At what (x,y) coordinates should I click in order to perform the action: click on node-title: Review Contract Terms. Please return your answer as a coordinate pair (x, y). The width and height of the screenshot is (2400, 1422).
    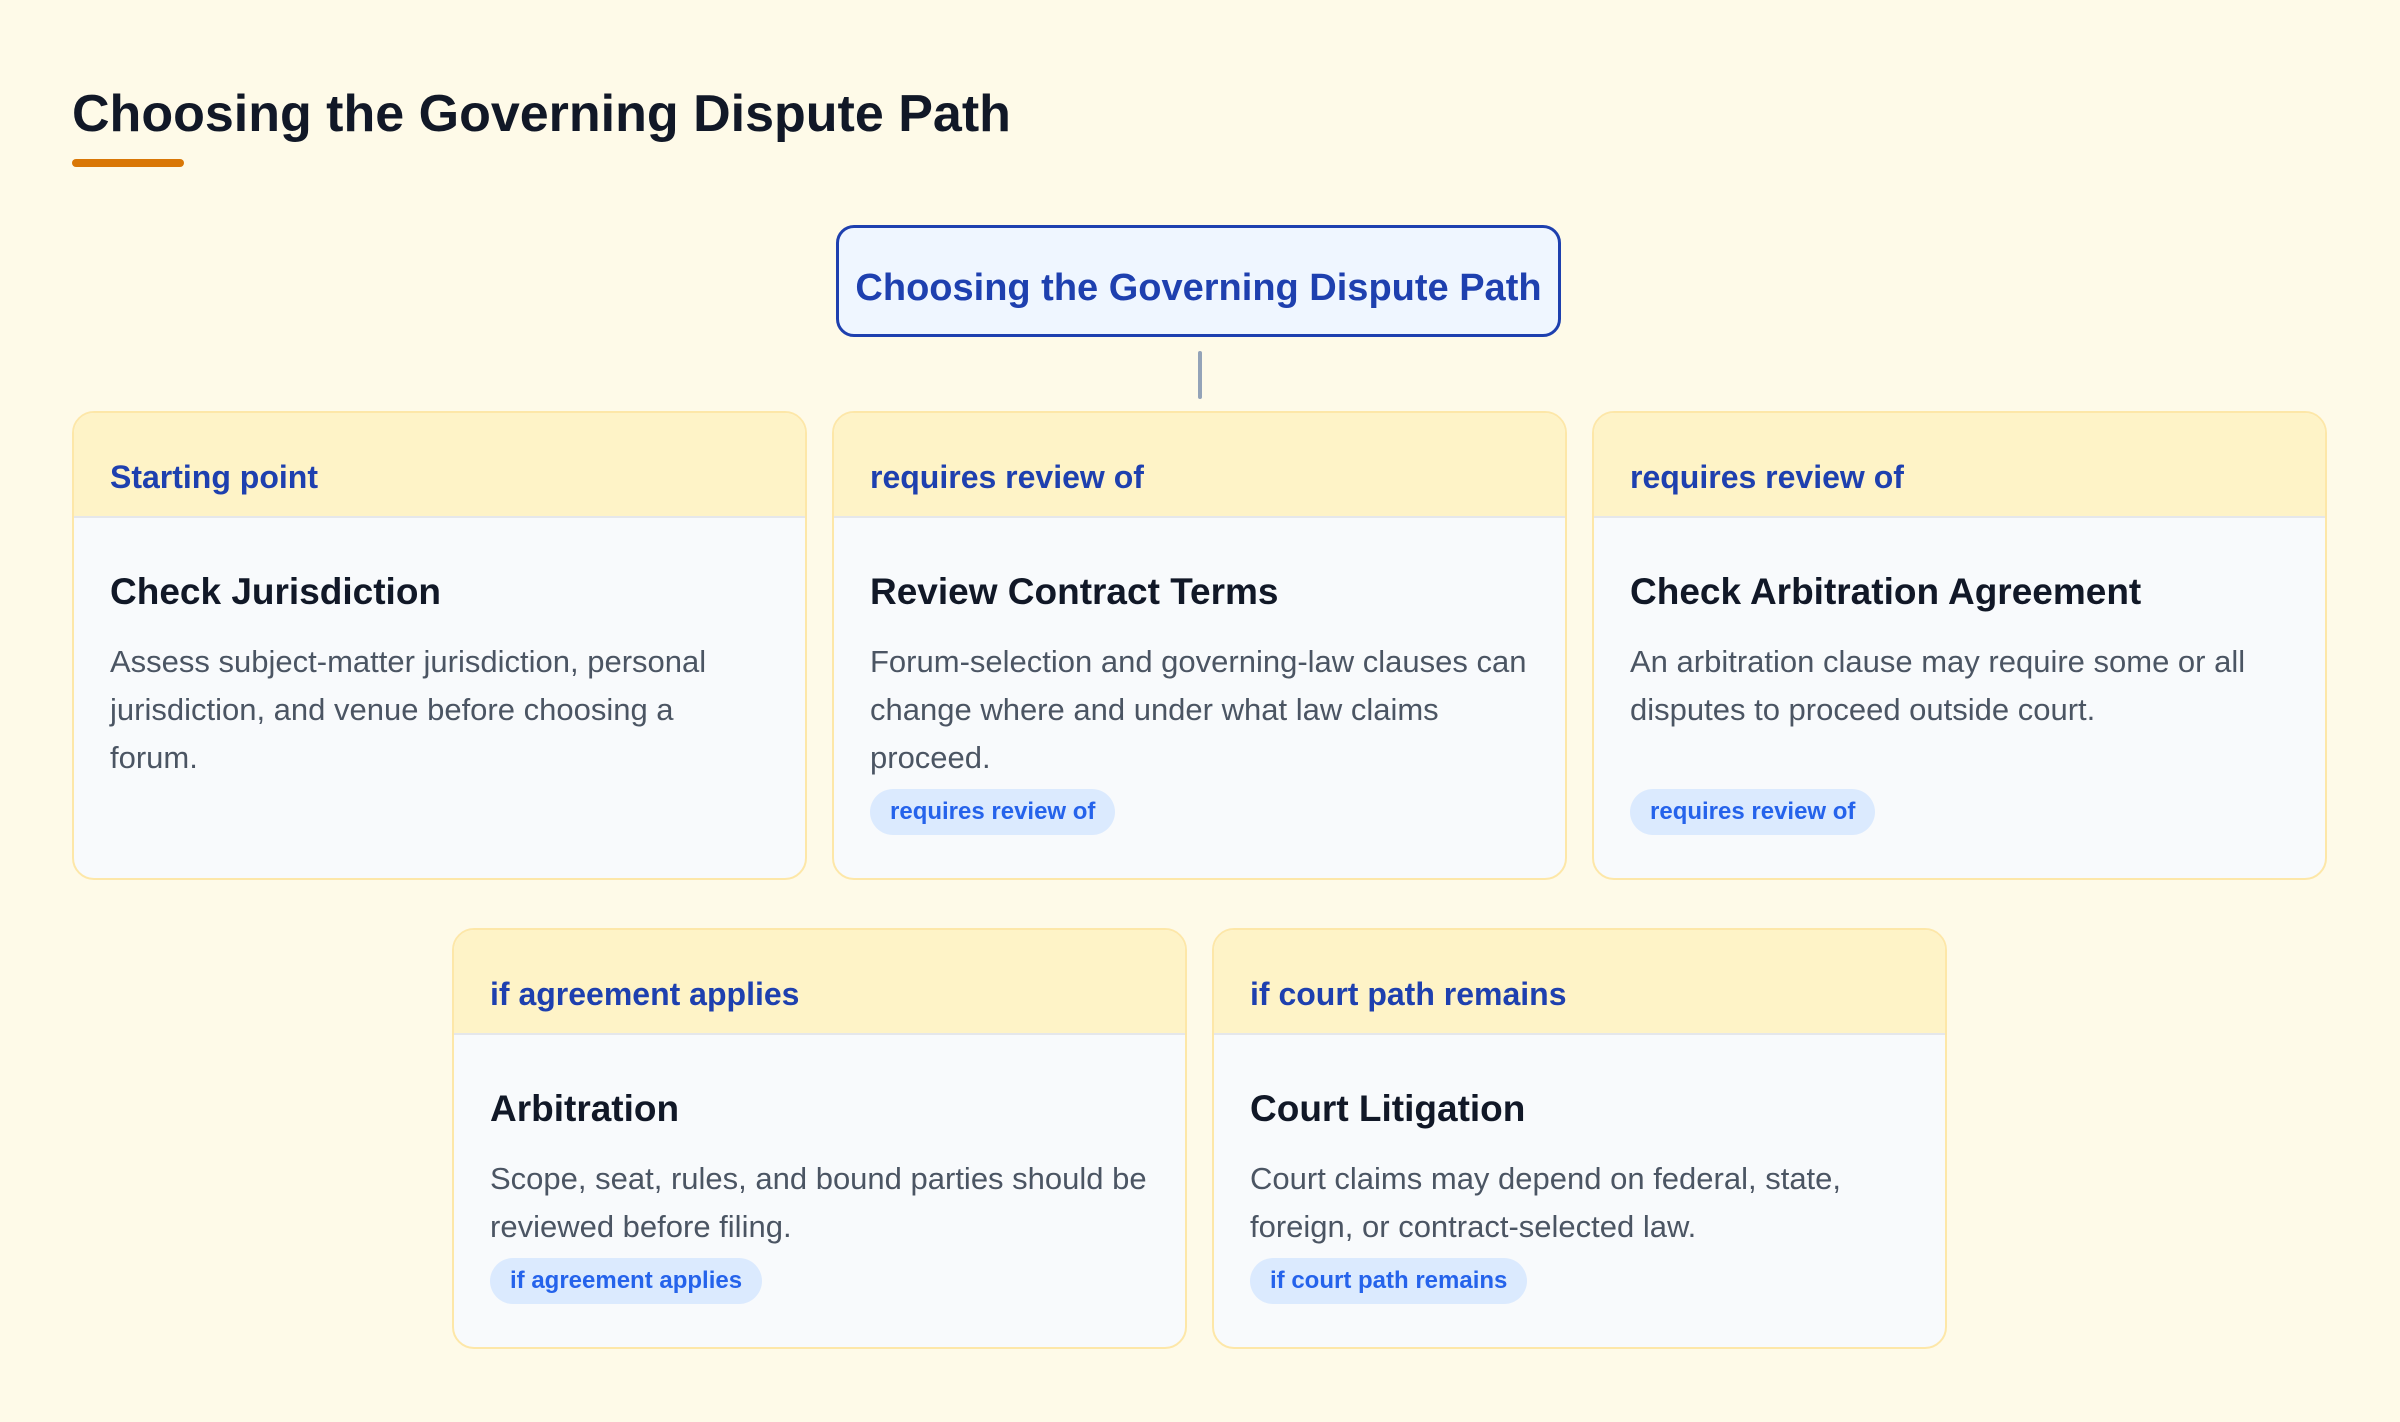
    Looking at the image, I should click on (1074, 591).